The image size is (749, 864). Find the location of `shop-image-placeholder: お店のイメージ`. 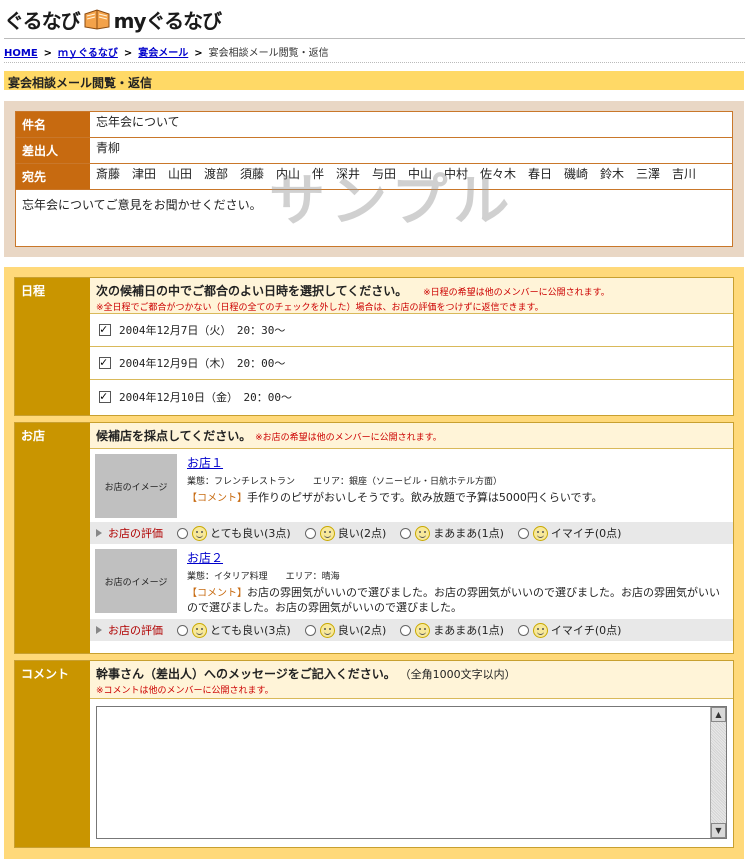

shop-image-placeholder: お店のイメージ is located at coordinates (136, 486).